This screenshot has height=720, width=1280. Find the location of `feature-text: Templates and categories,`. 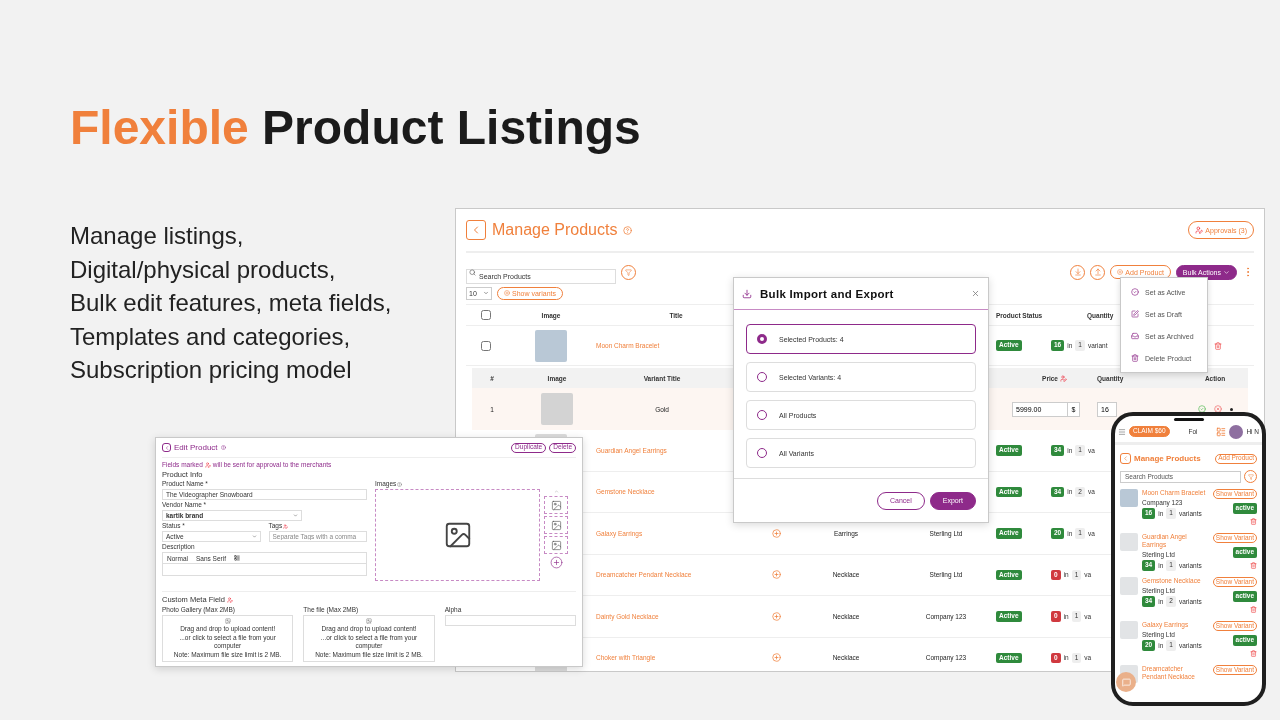

feature-text: Templates and categories, is located at coordinates (211, 336).